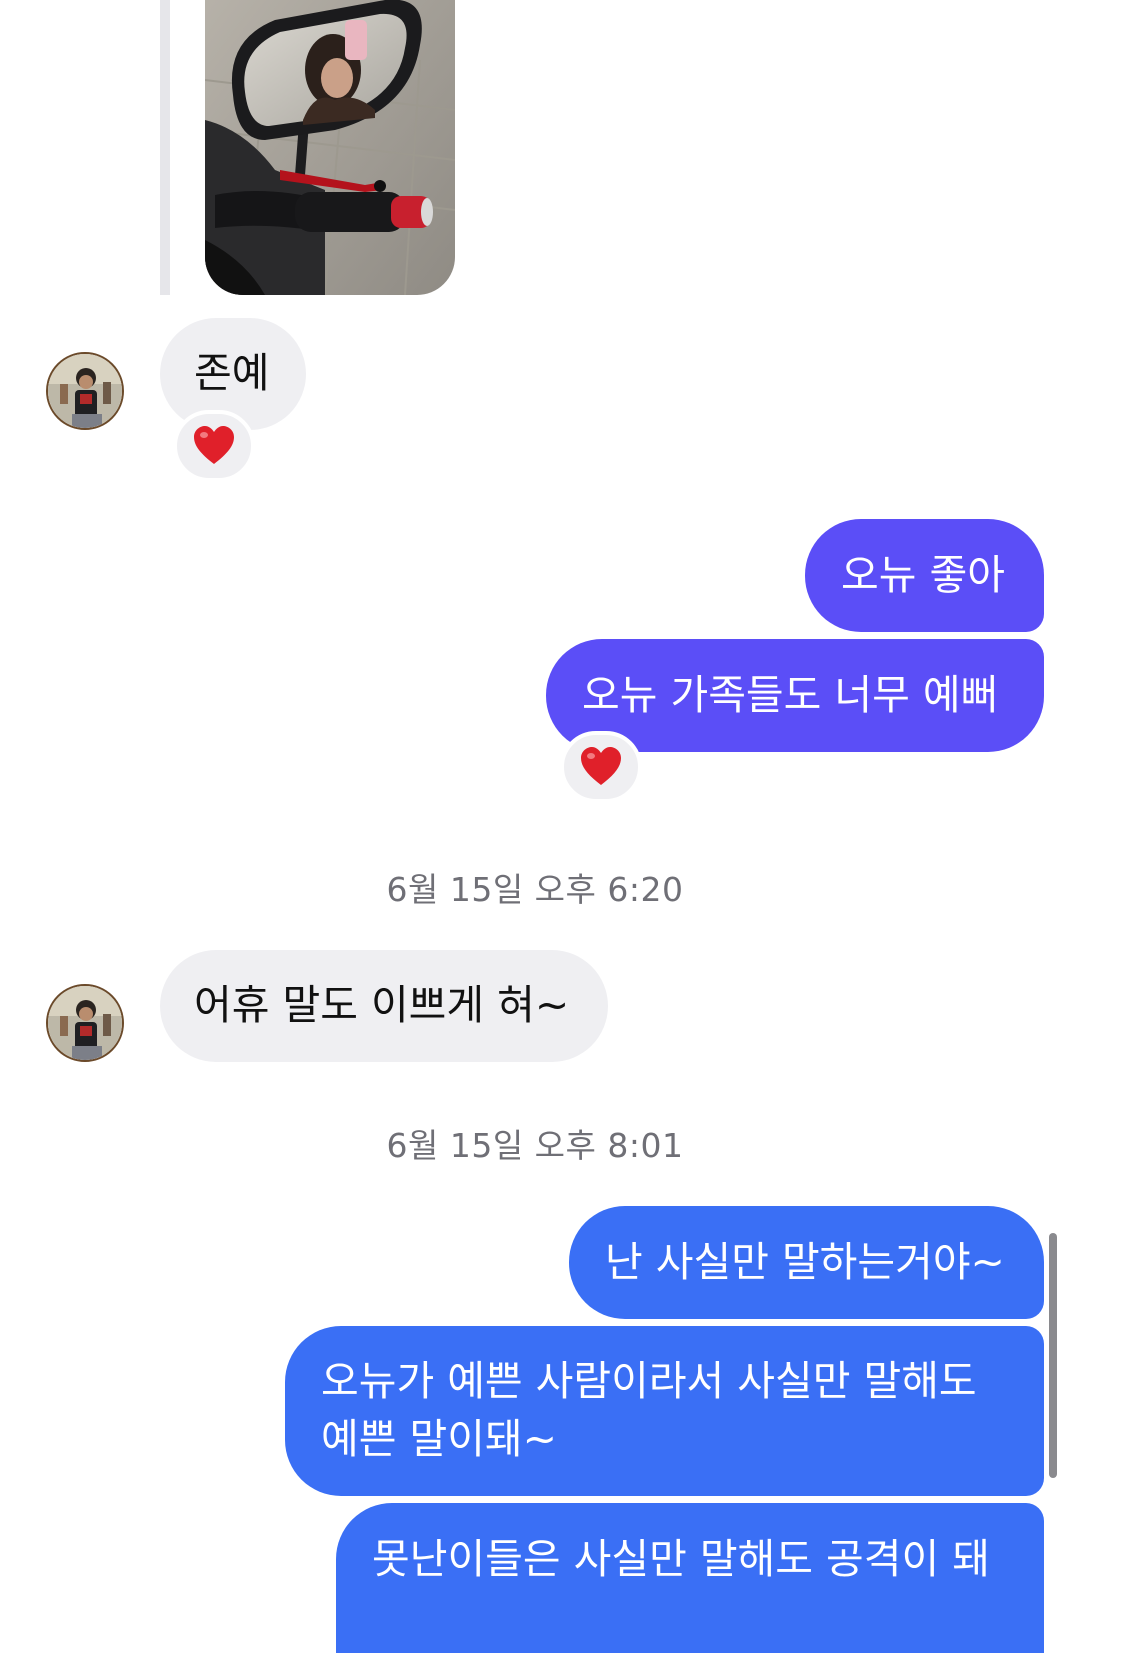 The height and width of the screenshot is (1653, 1125). I want to click on message-bubble-received: 어휴 말도 이쁘게 혀~, so click(384, 1006).